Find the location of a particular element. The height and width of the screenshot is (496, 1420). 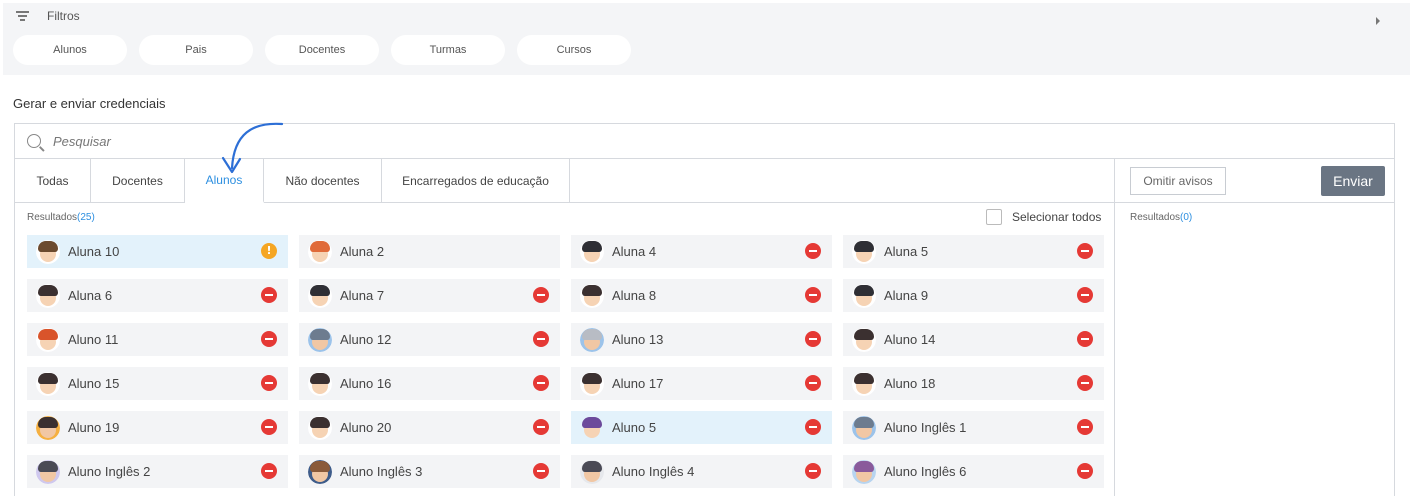

send-button: Enviar is located at coordinates (1353, 181).